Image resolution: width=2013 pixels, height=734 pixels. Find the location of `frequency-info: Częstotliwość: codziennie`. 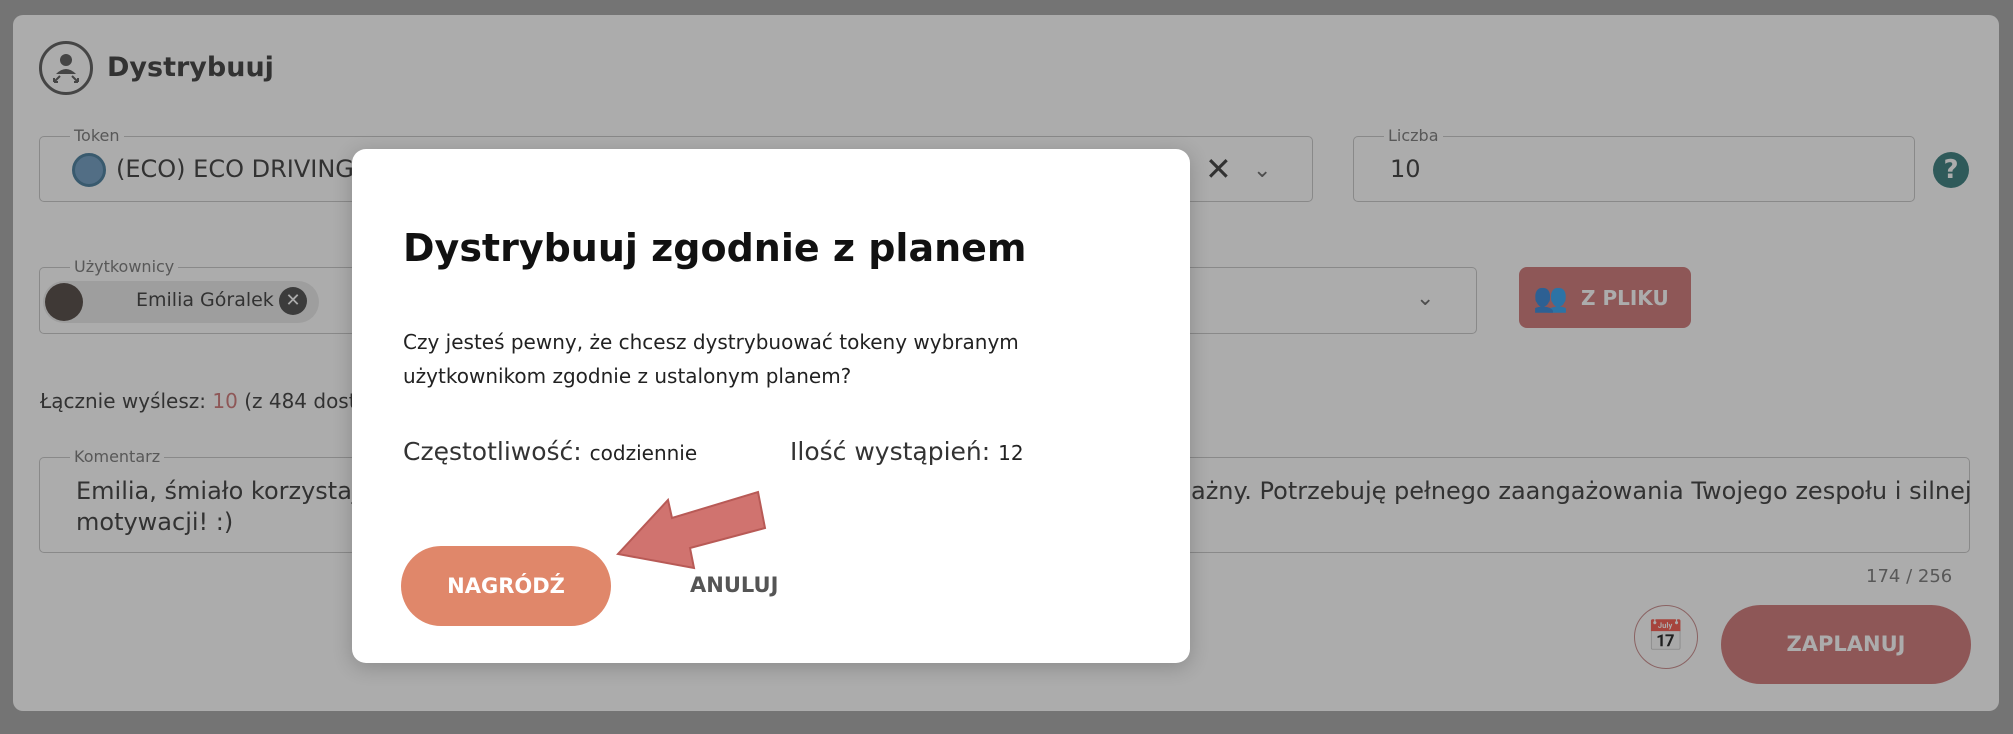

frequency-info: Częstotliwość: codziennie is located at coordinates (550, 451).